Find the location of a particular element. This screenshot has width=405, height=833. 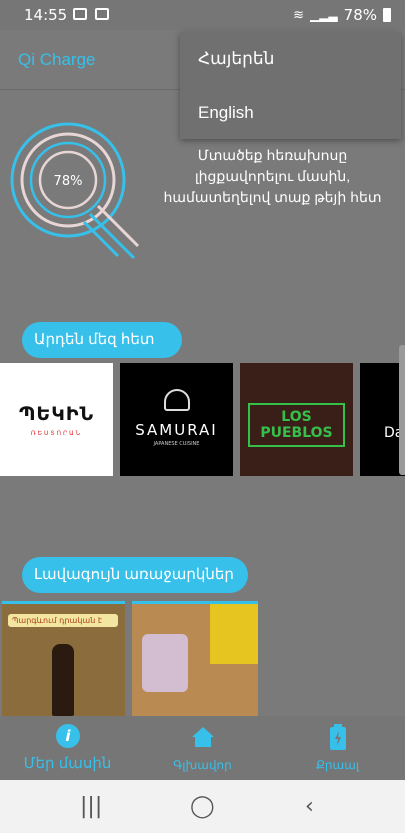

language-option-english: English is located at coordinates (226, 113).